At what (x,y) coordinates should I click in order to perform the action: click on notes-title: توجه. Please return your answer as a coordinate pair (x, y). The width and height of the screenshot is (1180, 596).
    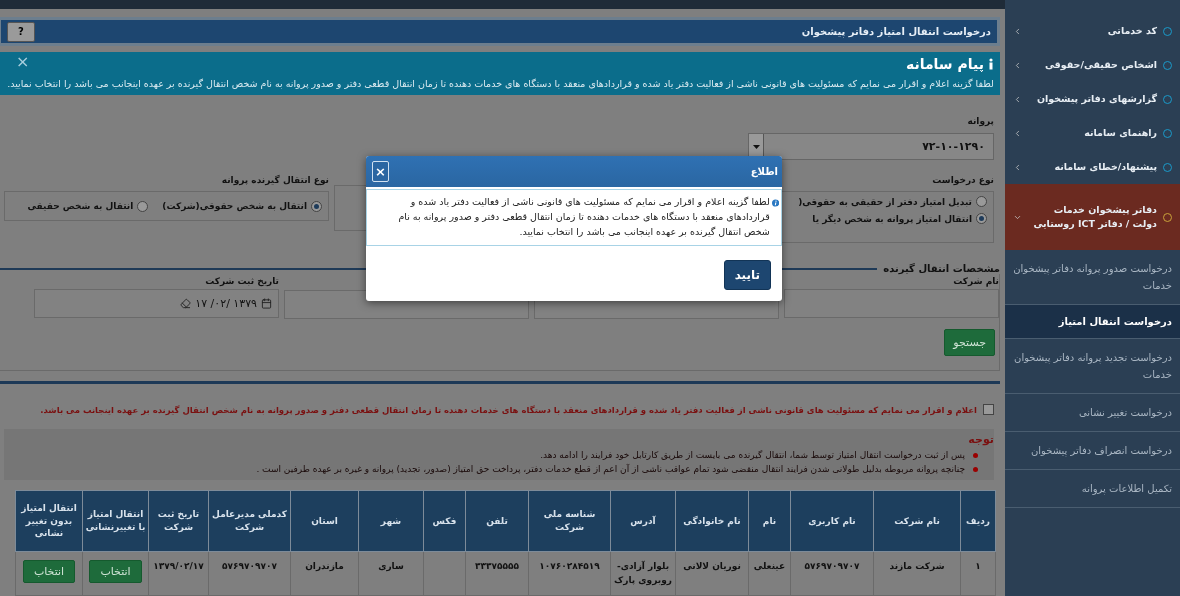
    Looking at the image, I should click on (980, 439).